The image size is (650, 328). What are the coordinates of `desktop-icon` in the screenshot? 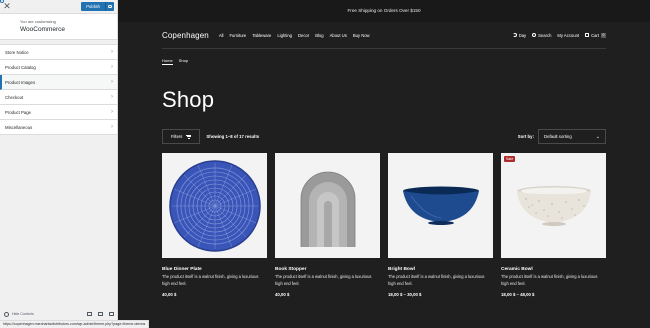 It's located at (89, 314).